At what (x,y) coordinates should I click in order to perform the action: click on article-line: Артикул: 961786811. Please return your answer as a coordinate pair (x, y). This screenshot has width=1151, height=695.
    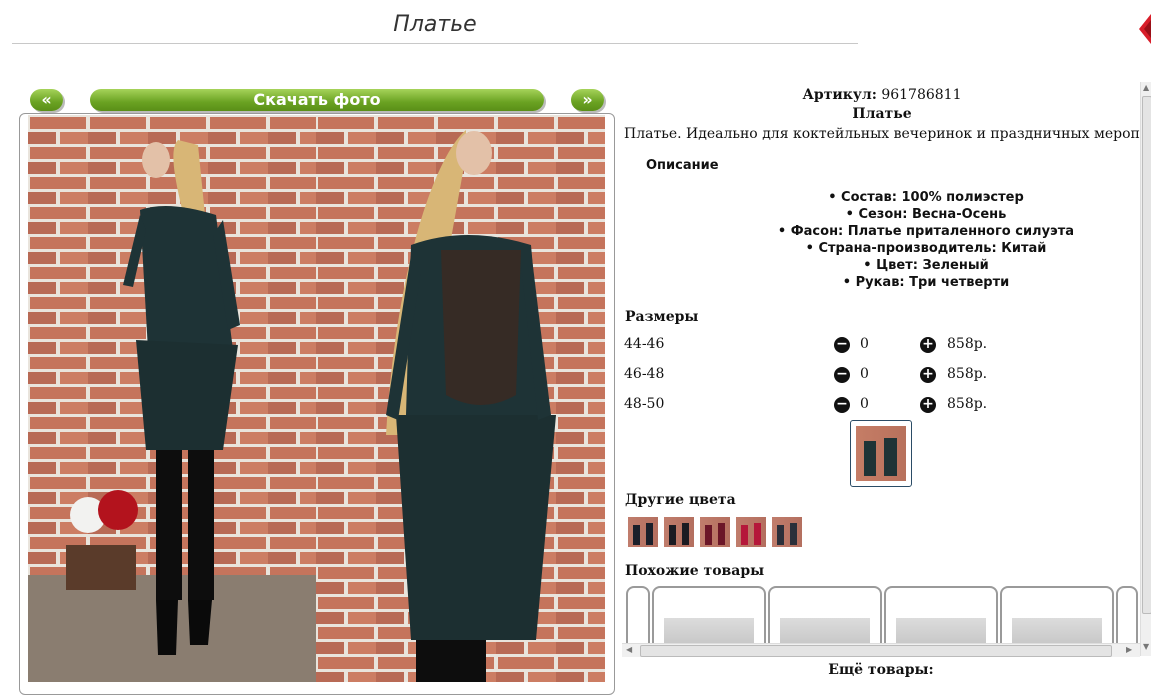
    Looking at the image, I should click on (882, 95).